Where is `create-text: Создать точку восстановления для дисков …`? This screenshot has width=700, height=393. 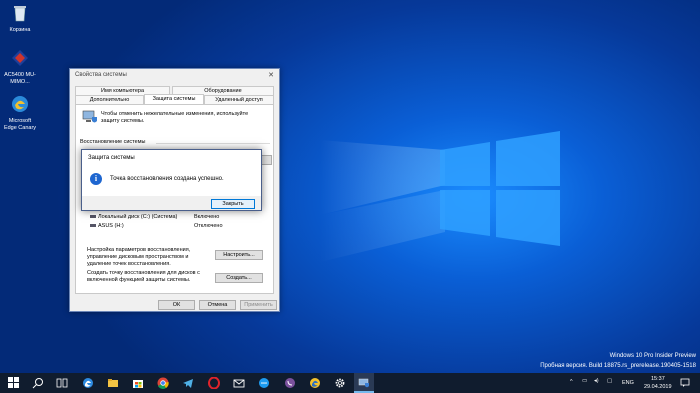
create-text: Создать точку восстановления для дисков … is located at coordinates (143, 276).